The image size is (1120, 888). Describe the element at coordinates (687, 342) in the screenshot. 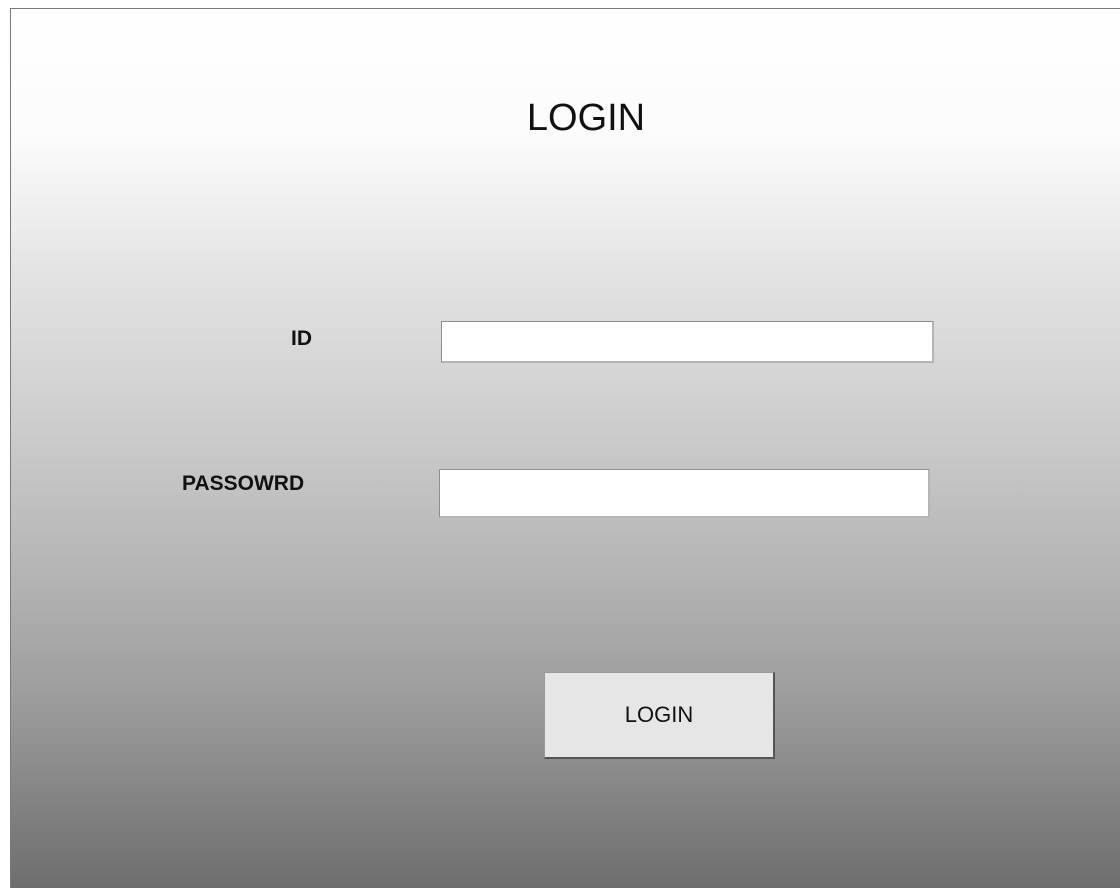

I see `id-input` at that location.